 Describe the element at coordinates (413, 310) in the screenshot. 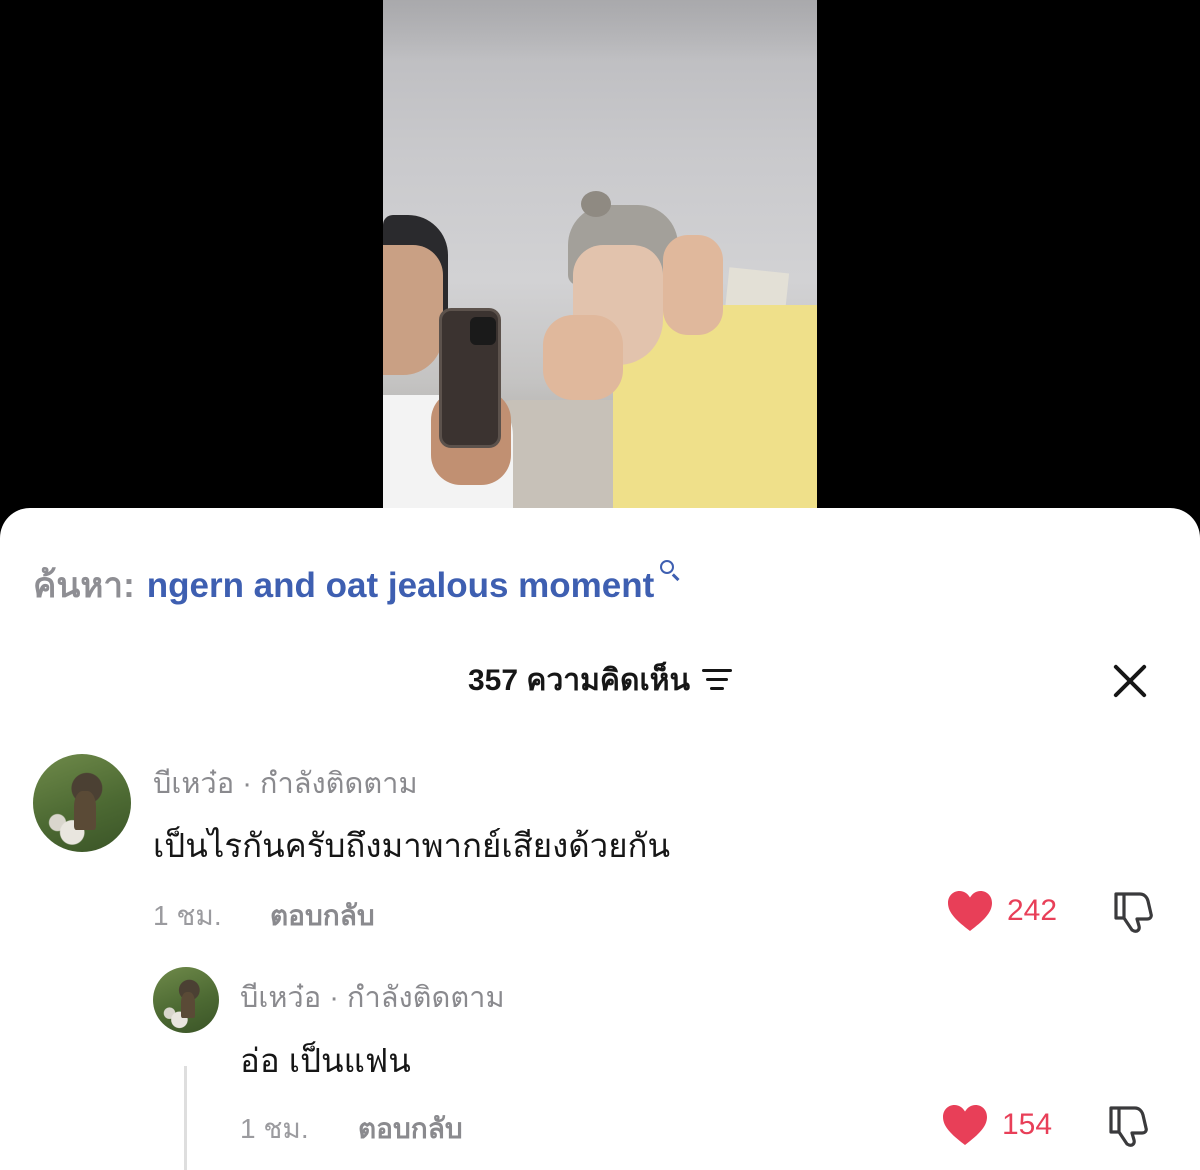

I see `person-left-face` at that location.